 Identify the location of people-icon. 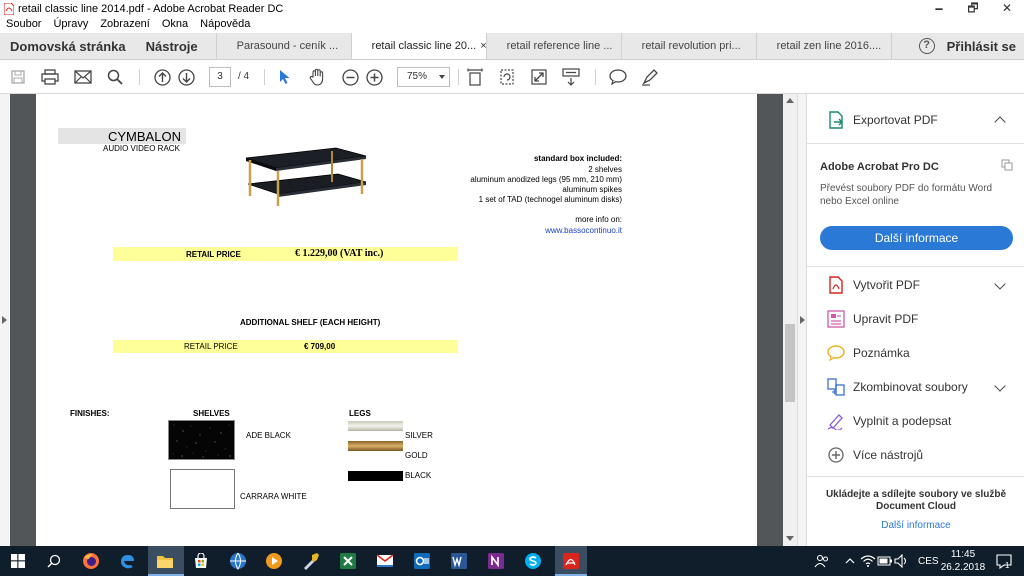
(822, 561).